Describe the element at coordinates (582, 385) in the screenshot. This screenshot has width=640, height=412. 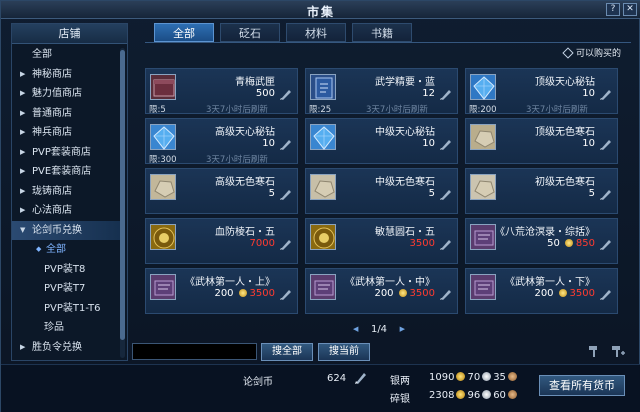
I see `view-all-currency-button: 查看所有货币` at that location.